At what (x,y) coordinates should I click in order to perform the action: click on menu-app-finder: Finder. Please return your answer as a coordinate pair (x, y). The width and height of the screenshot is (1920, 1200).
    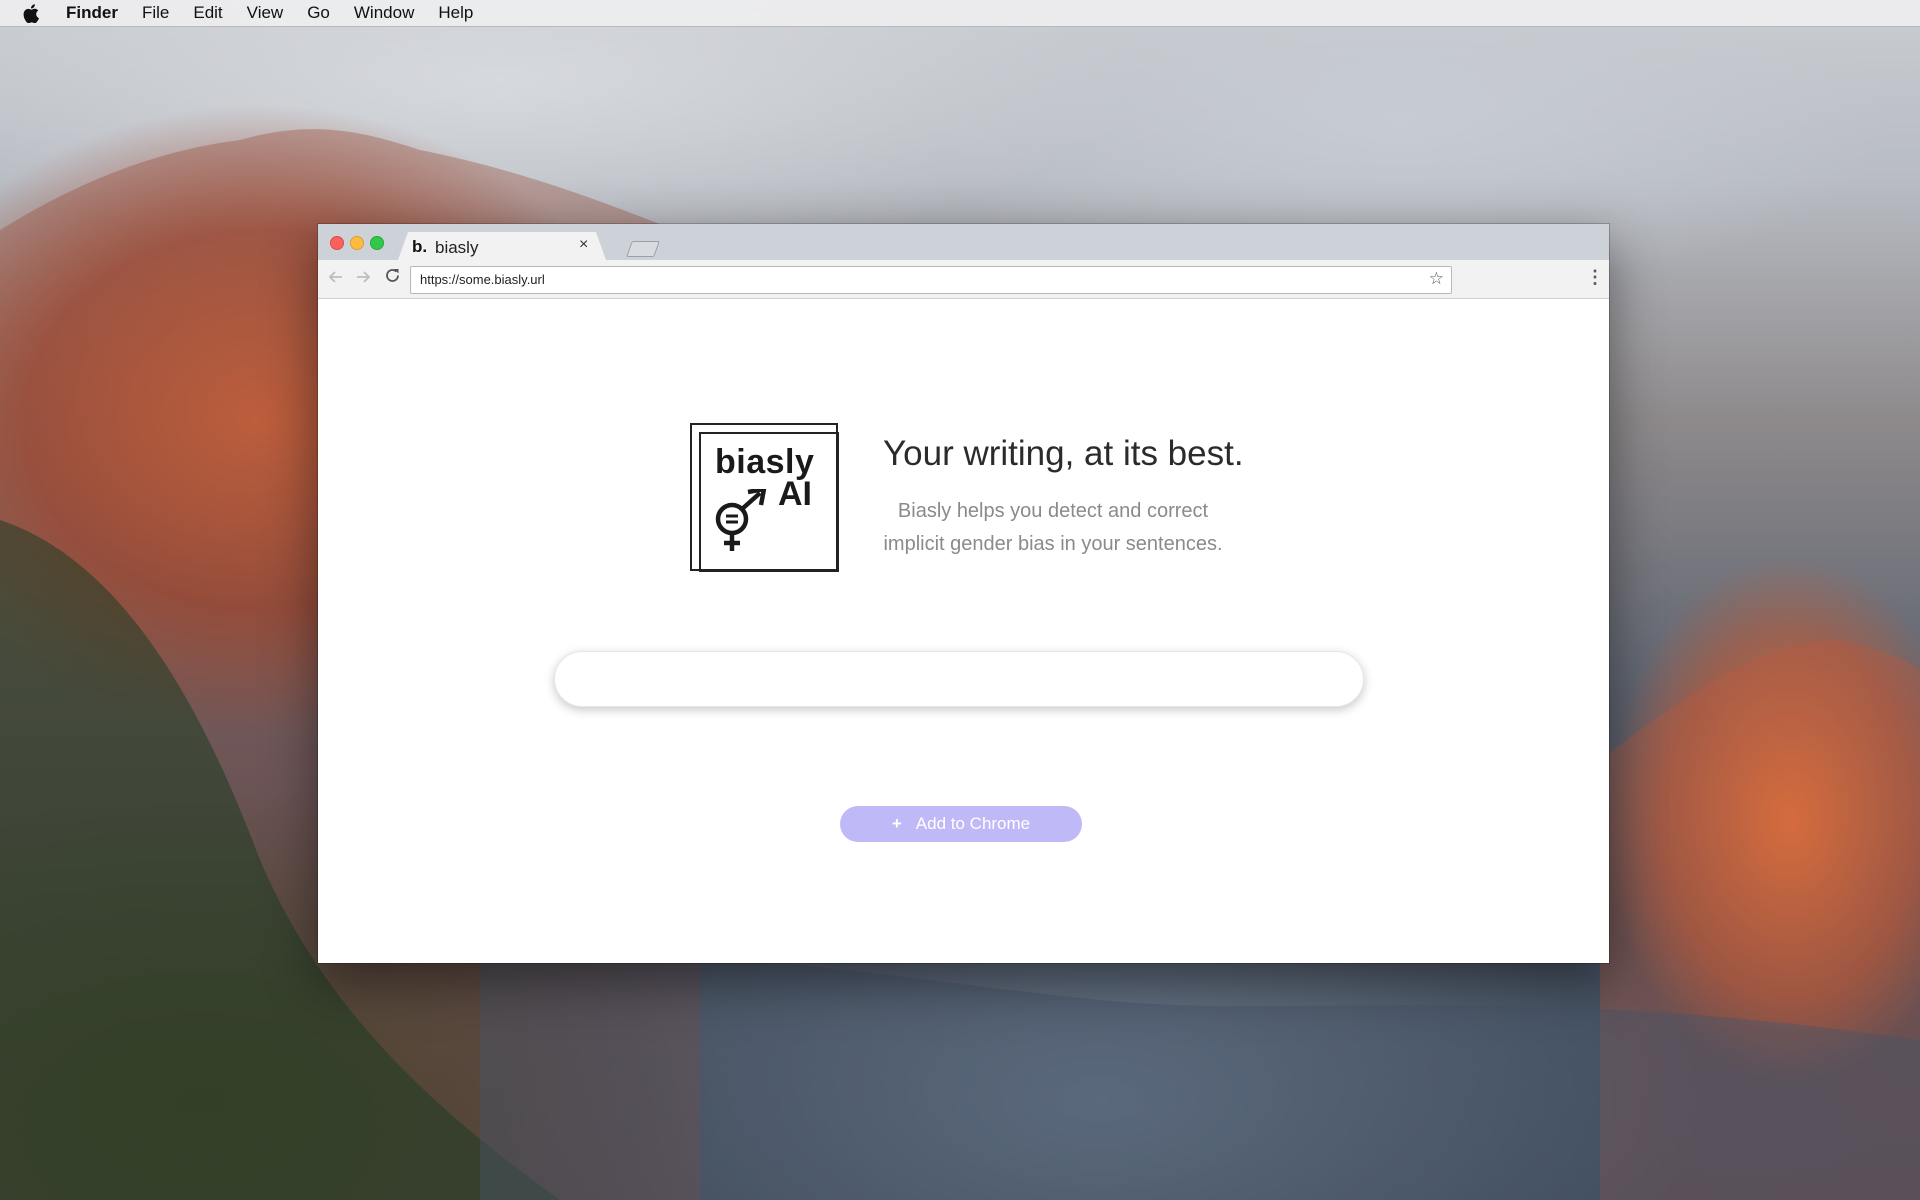
    Looking at the image, I should click on (92, 13).